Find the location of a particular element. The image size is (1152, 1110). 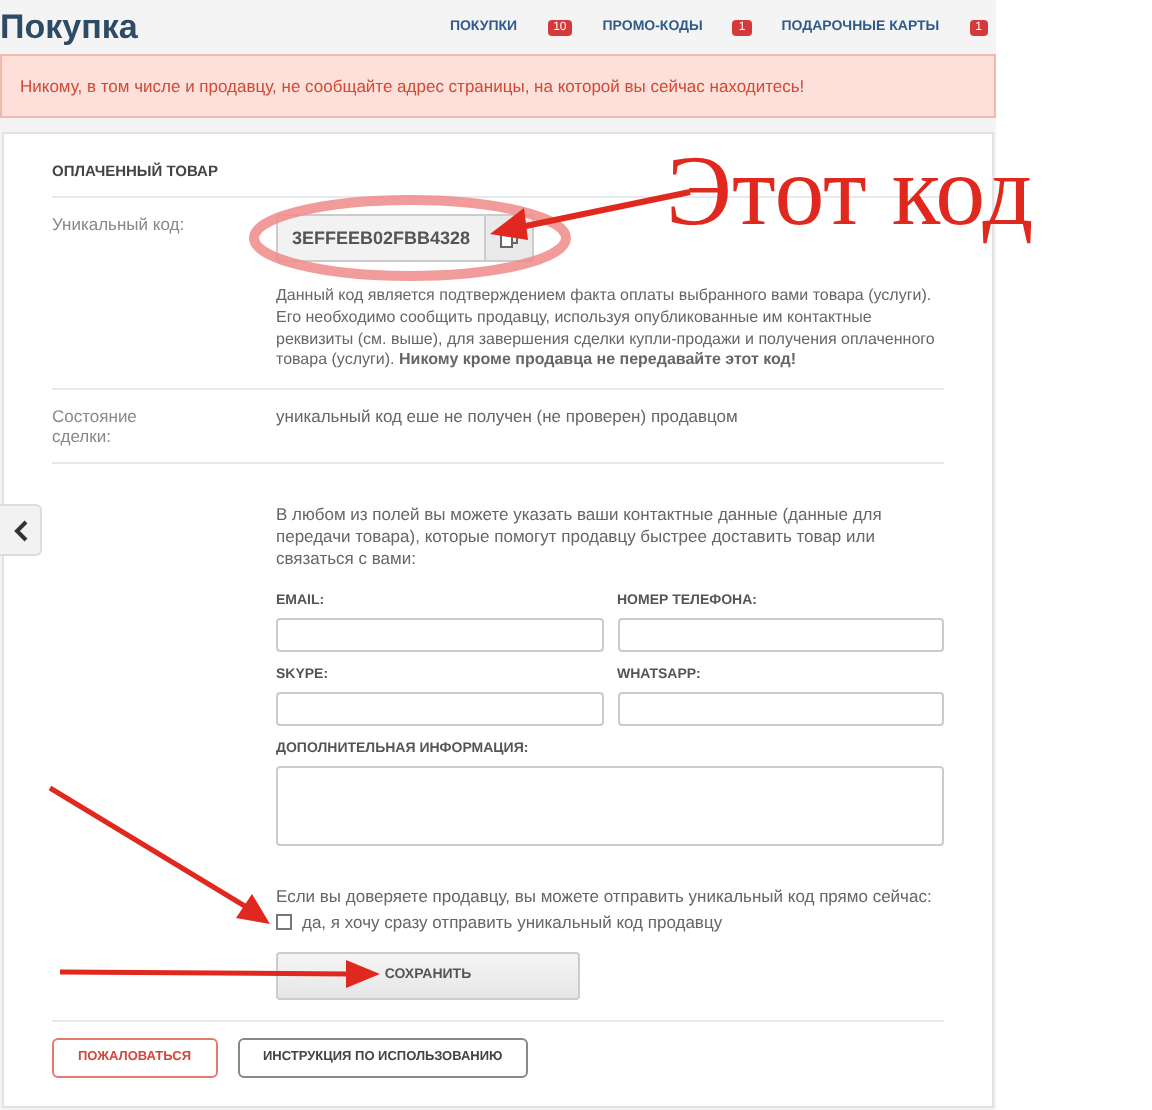

status-value: уникальный код еше не получен (не проверен) продавцом is located at coordinates (508, 418).